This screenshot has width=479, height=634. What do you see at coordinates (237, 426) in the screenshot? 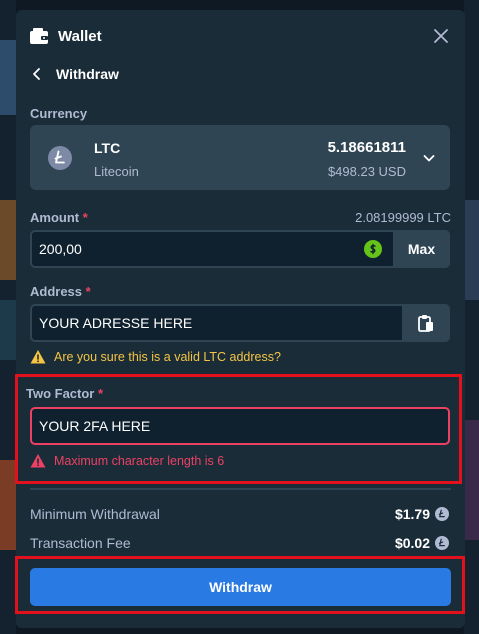
I see `two-factor-input` at bounding box center [237, 426].